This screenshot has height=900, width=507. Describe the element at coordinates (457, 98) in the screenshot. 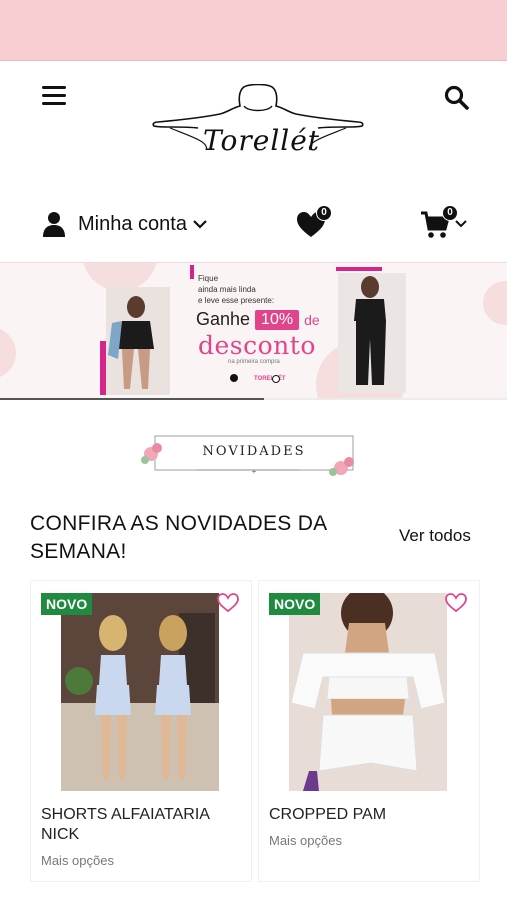

I see `search-icon` at that location.